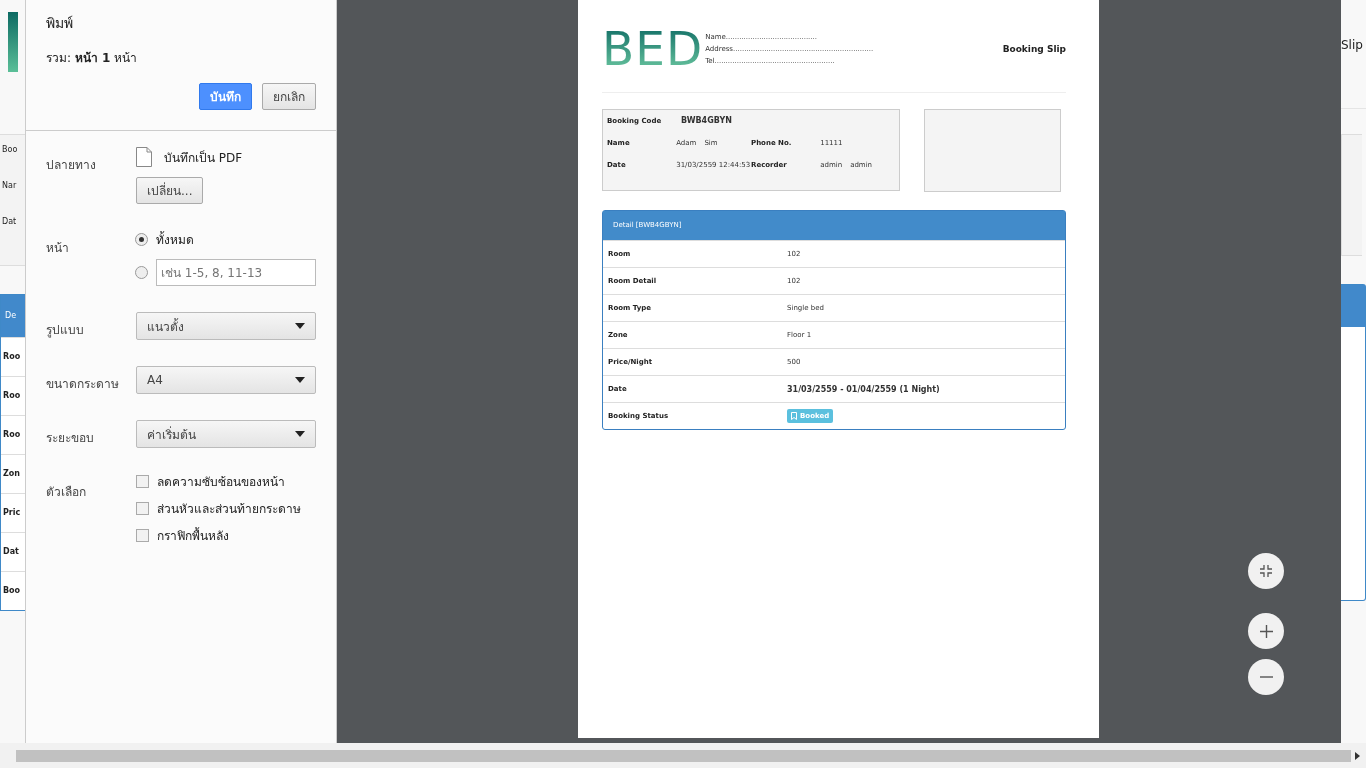 Image resolution: width=1366 pixels, height=768 pixels. I want to click on document-icon, so click(144, 157).